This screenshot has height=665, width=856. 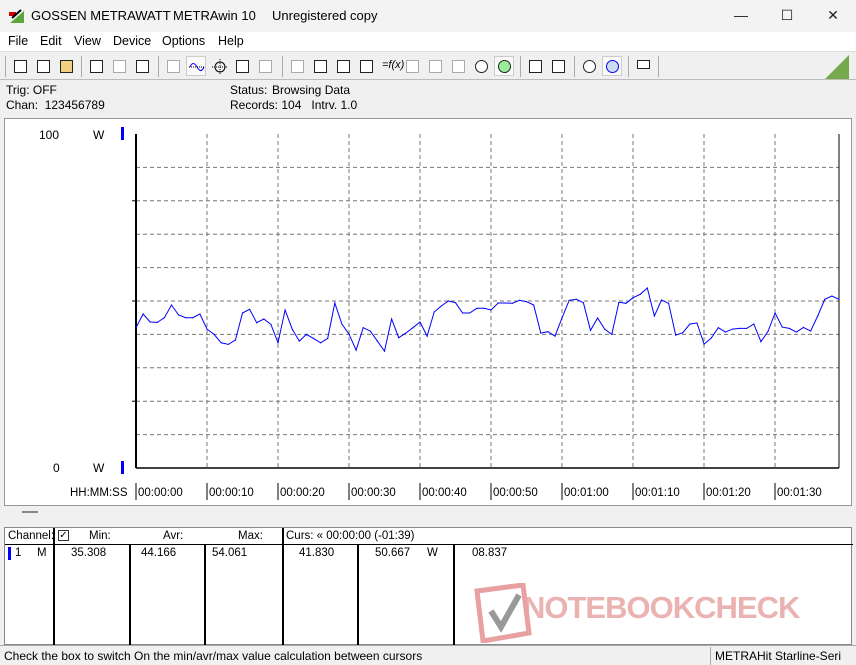 What do you see at coordinates (589, 66) in the screenshot?
I see `zoom-wave-icon` at bounding box center [589, 66].